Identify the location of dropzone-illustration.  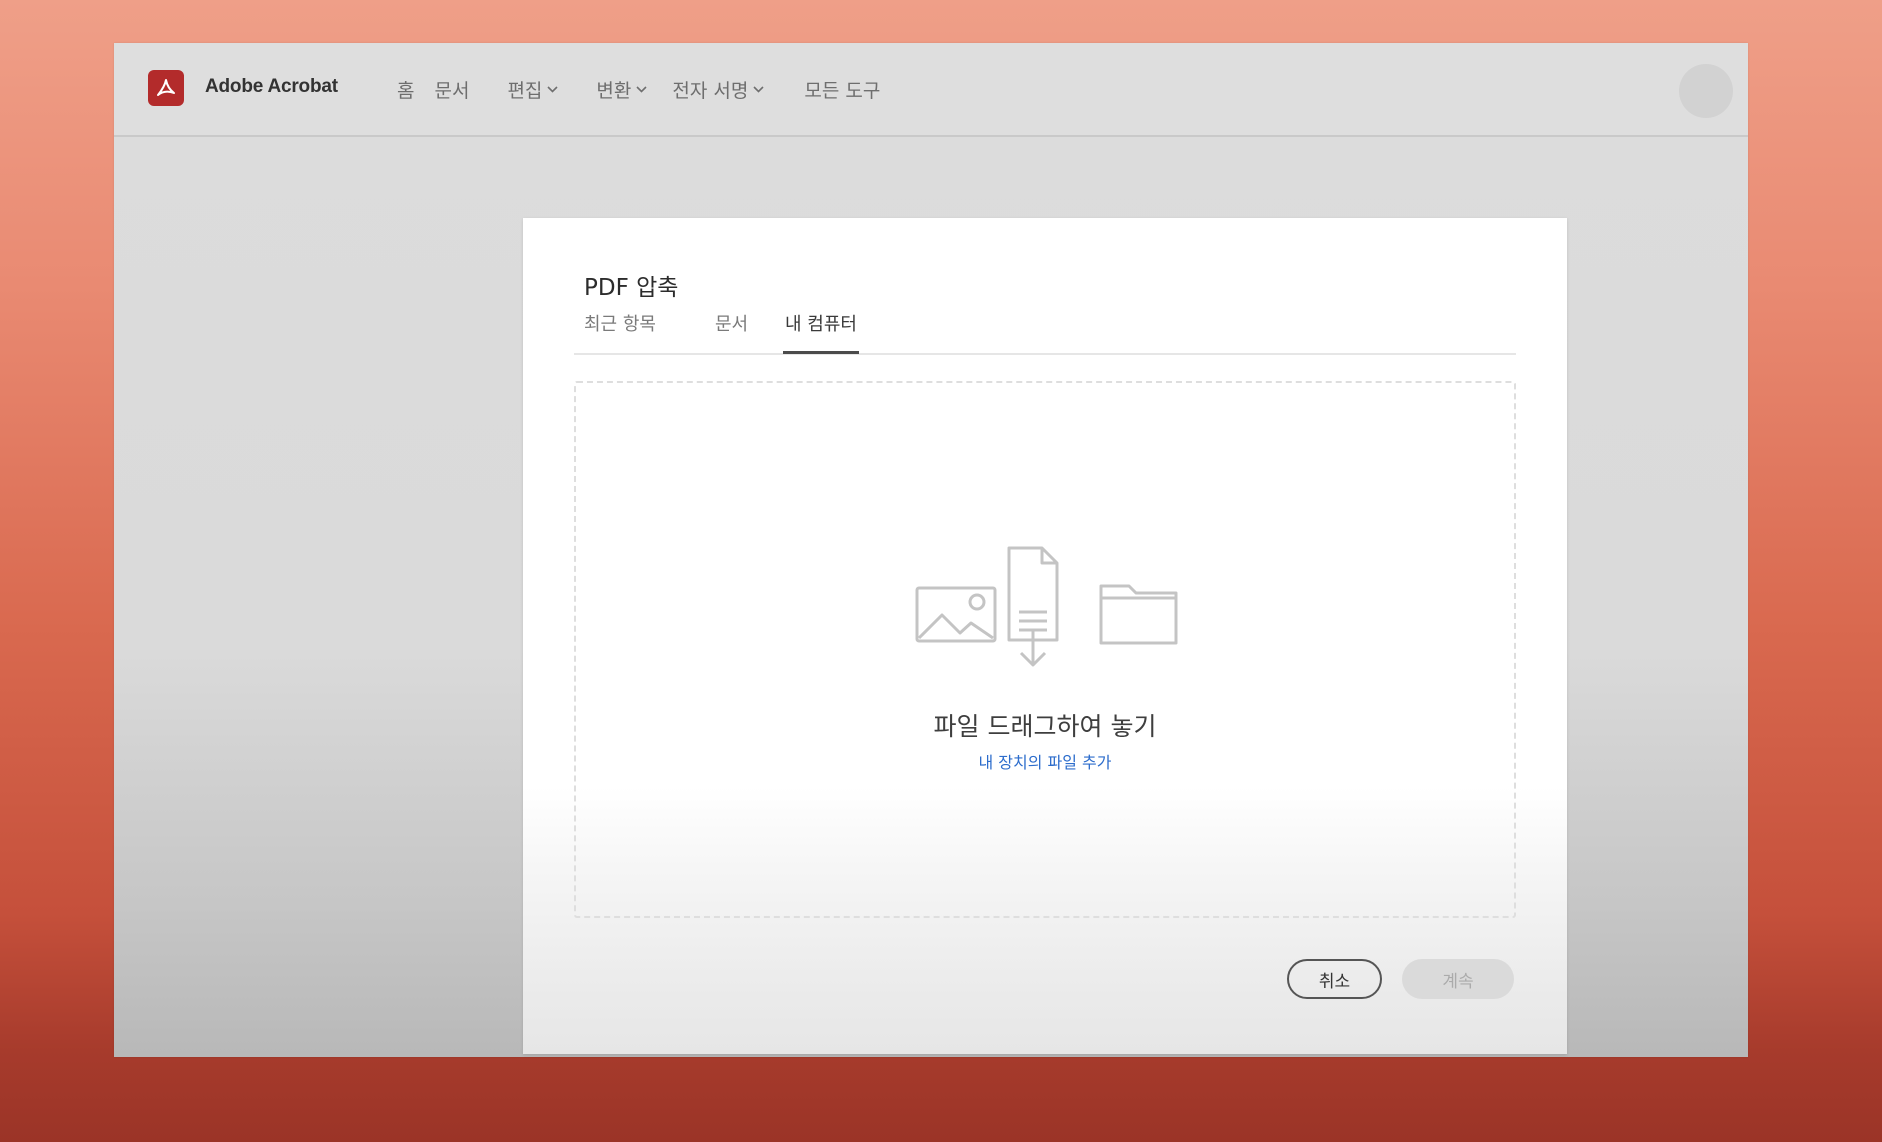
(1046, 606).